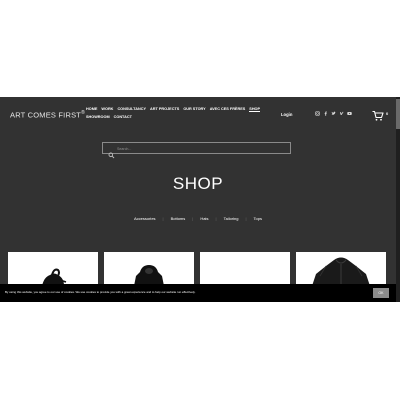 The height and width of the screenshot is (400, 400). I want to click on twitter-icon, so click(333, 113).